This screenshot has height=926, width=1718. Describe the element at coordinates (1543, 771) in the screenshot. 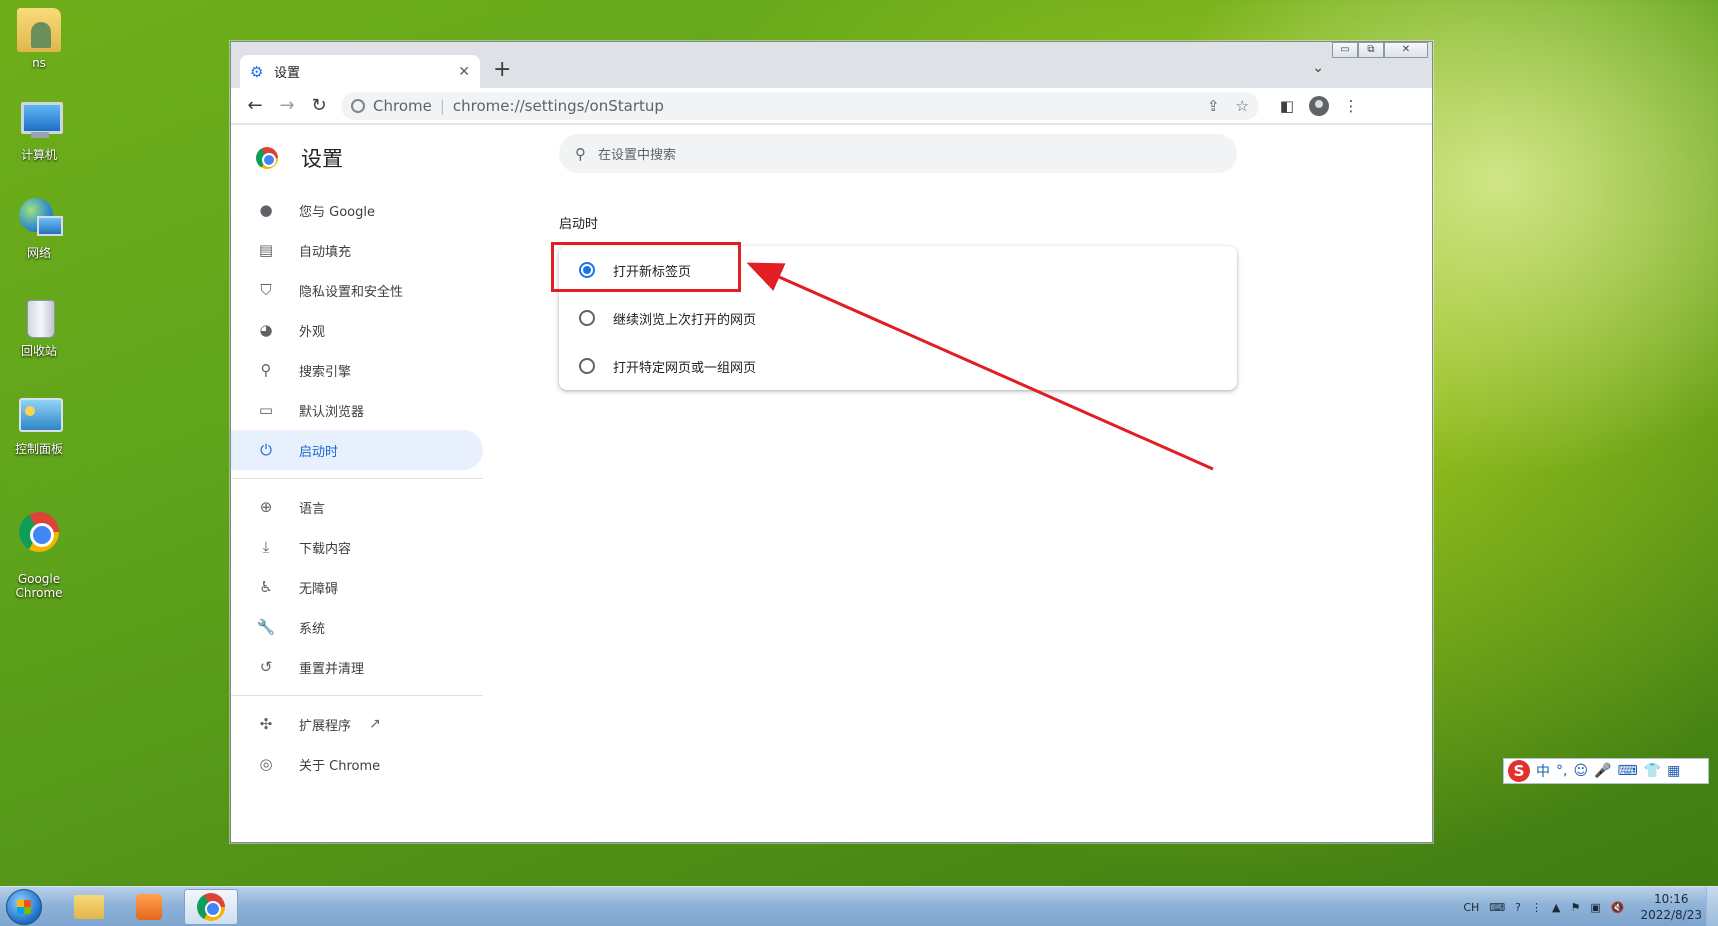

I see `ime-mode-chinese: 中` at that location.